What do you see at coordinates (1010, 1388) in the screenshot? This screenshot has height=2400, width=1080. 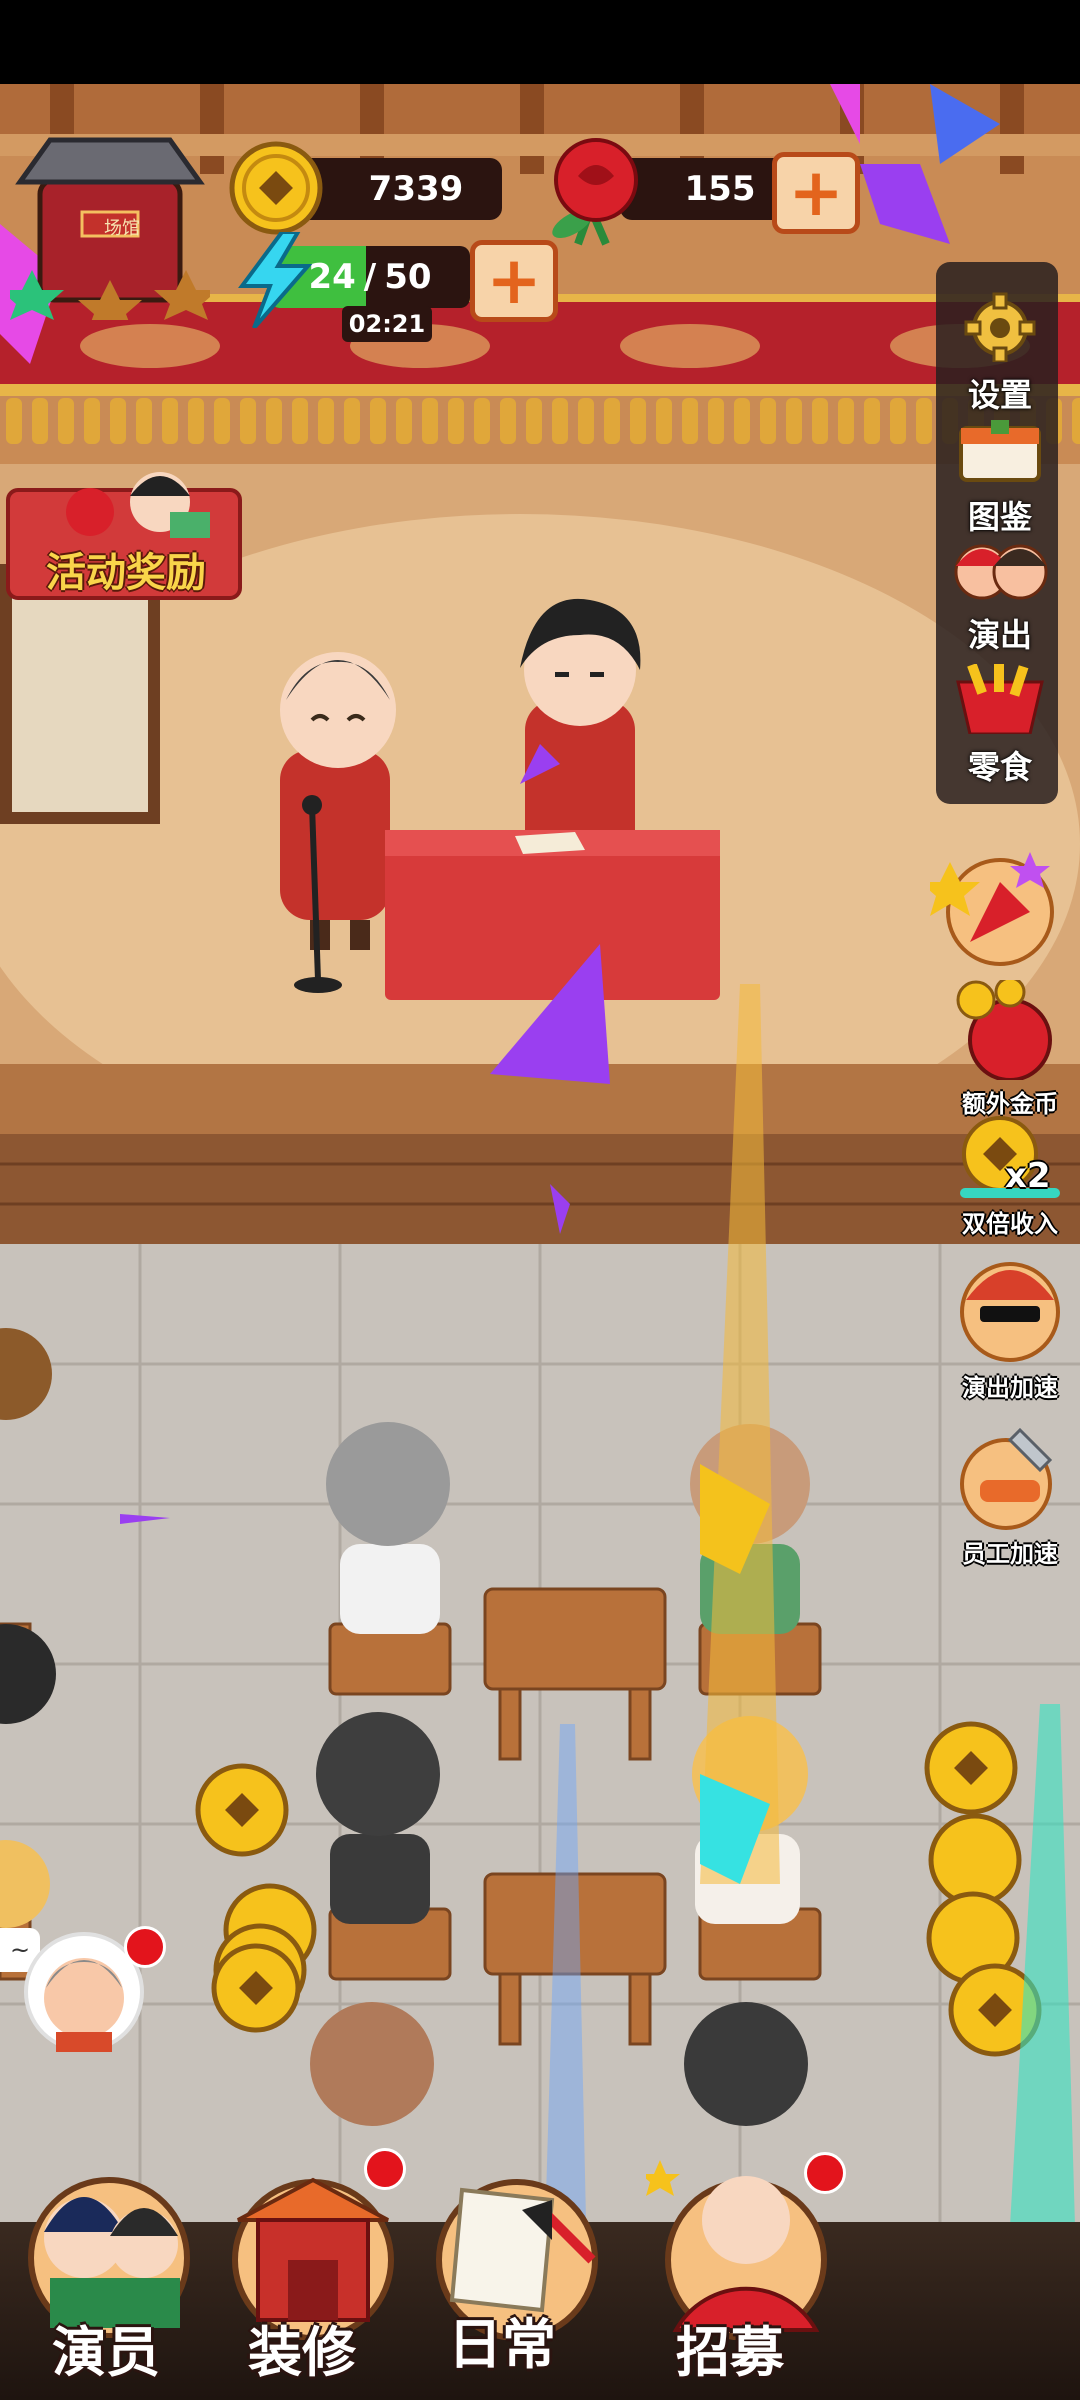 I see `performance-boost-label: 演出加速` at bounding box center [1010, 1388].